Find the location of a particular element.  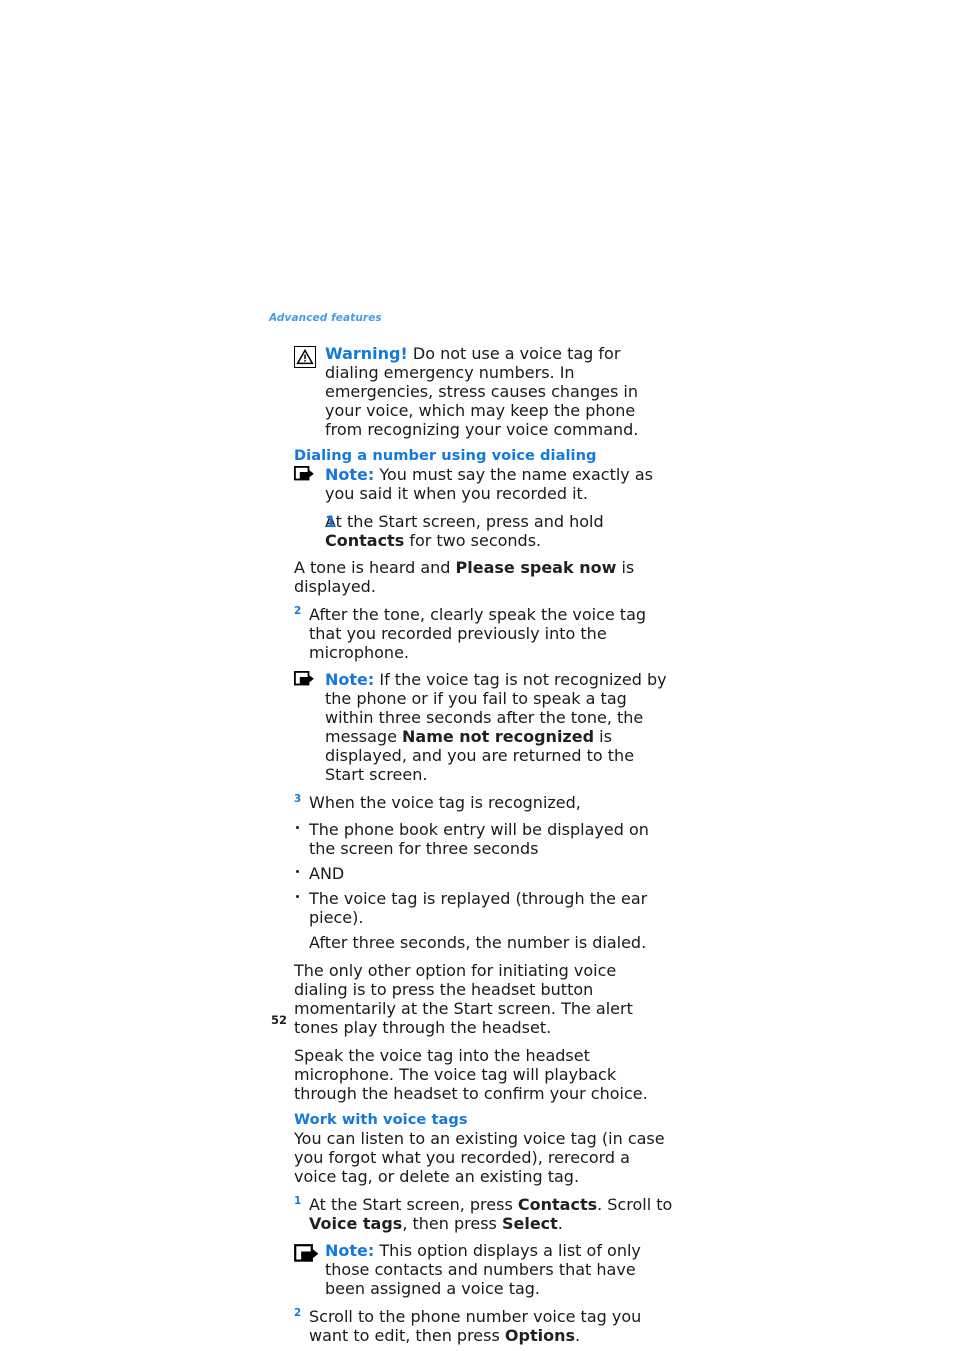

step-text: When the voice tag is recognized, is located at coordinates (445, 802).